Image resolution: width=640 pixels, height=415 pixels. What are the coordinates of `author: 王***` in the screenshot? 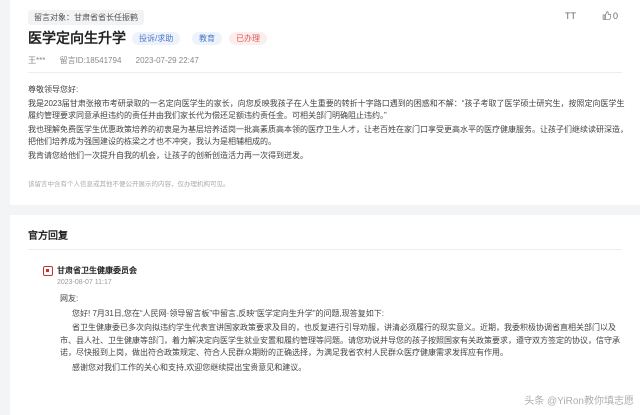 It's located at (37, 60).